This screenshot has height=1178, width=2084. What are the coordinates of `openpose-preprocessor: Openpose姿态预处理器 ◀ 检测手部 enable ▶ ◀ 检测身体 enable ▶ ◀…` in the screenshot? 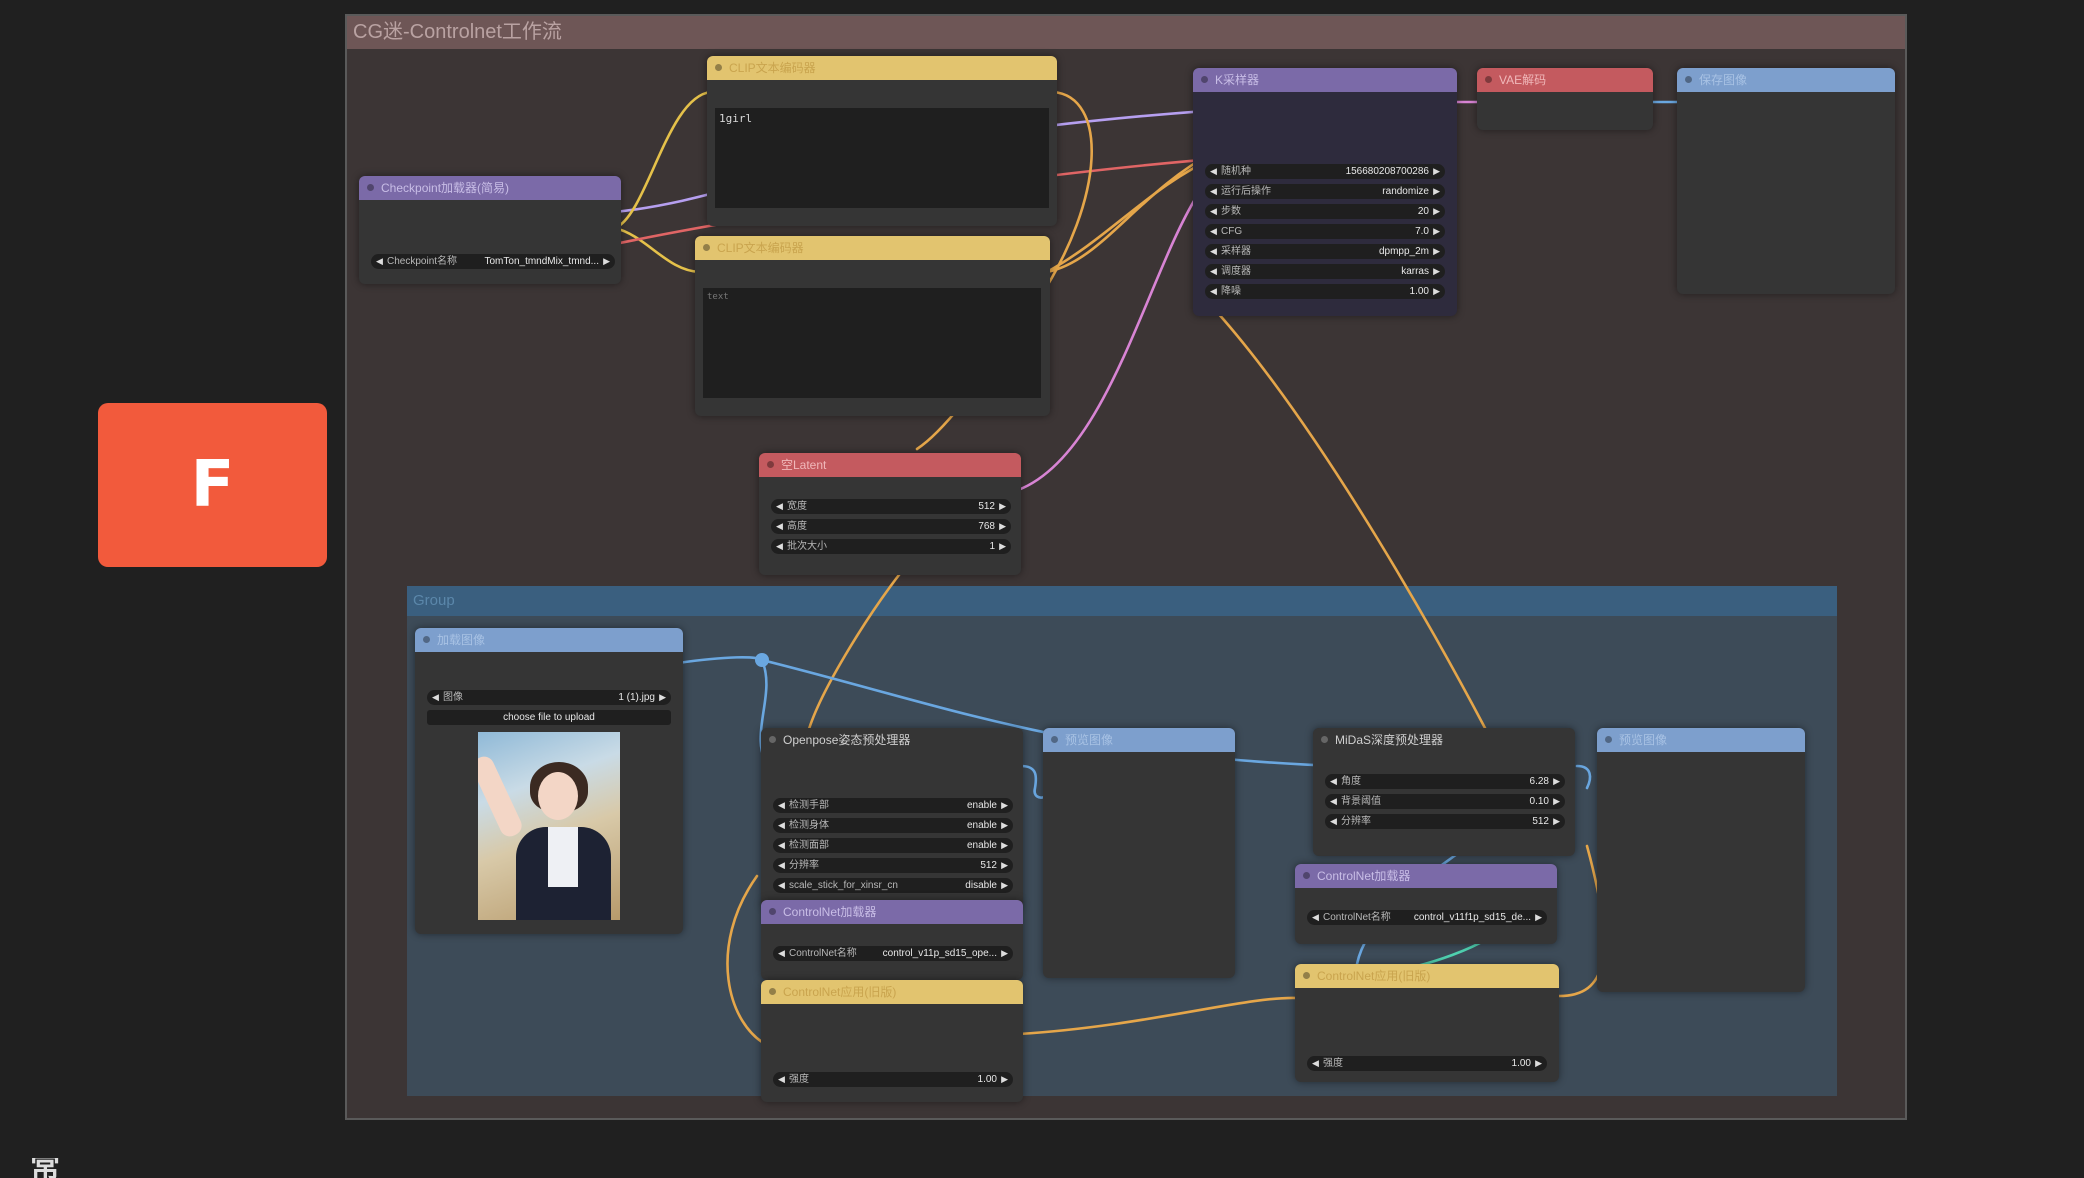 It's located at (892, 818).